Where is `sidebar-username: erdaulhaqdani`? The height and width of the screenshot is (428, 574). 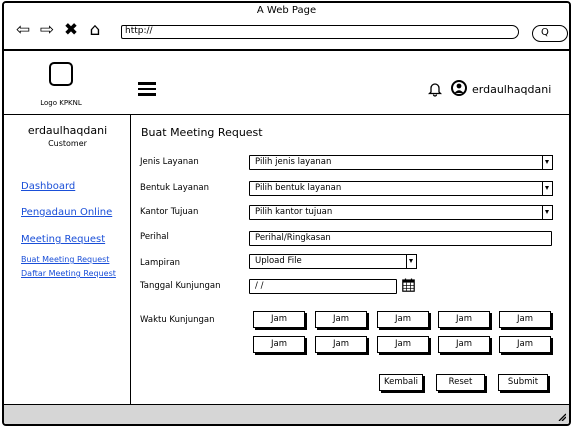
sidebar-username: erdaulhaqdani is located at coordinates (67, 130).